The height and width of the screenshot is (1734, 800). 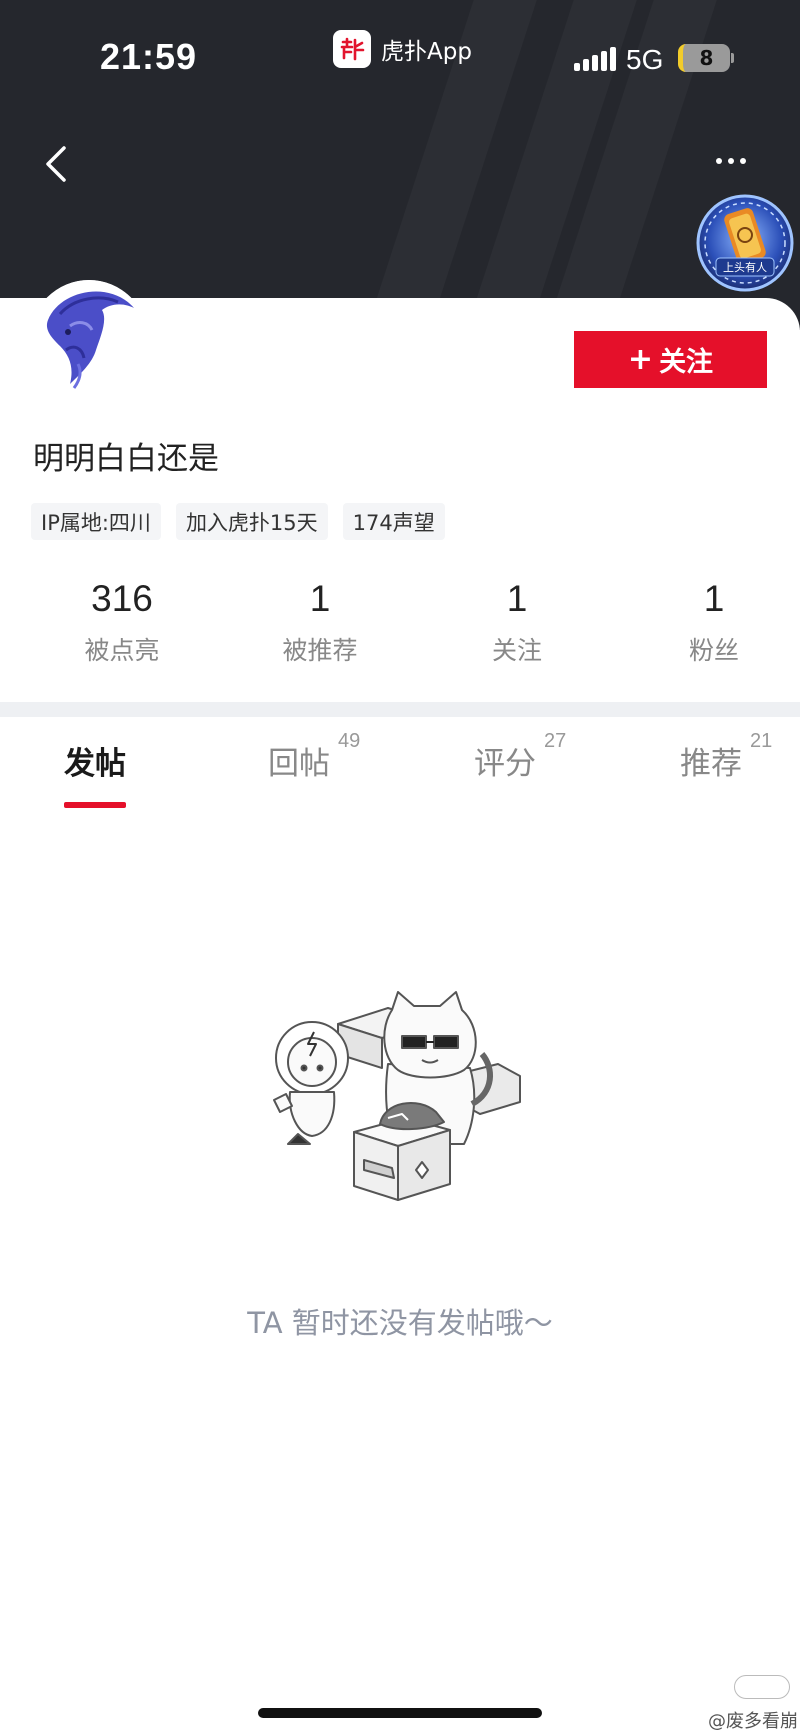 I want to click on more-options-button, so click(x=741, y=161).